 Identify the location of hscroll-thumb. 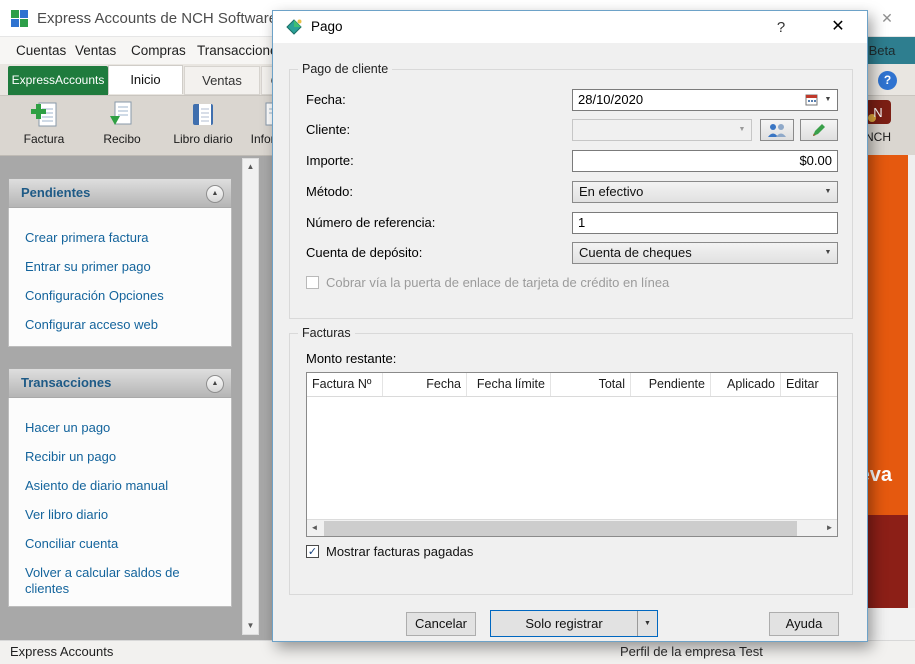
(560, 528).